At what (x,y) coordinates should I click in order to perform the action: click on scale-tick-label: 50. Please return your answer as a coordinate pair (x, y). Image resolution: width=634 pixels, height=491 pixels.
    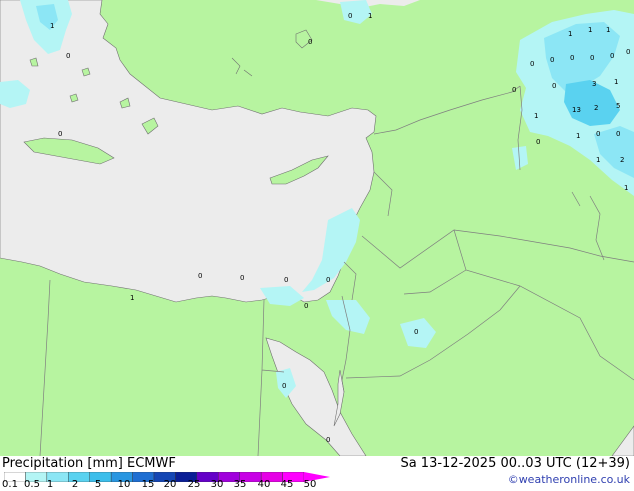
    Looking at the image, I should click on (310, 484).